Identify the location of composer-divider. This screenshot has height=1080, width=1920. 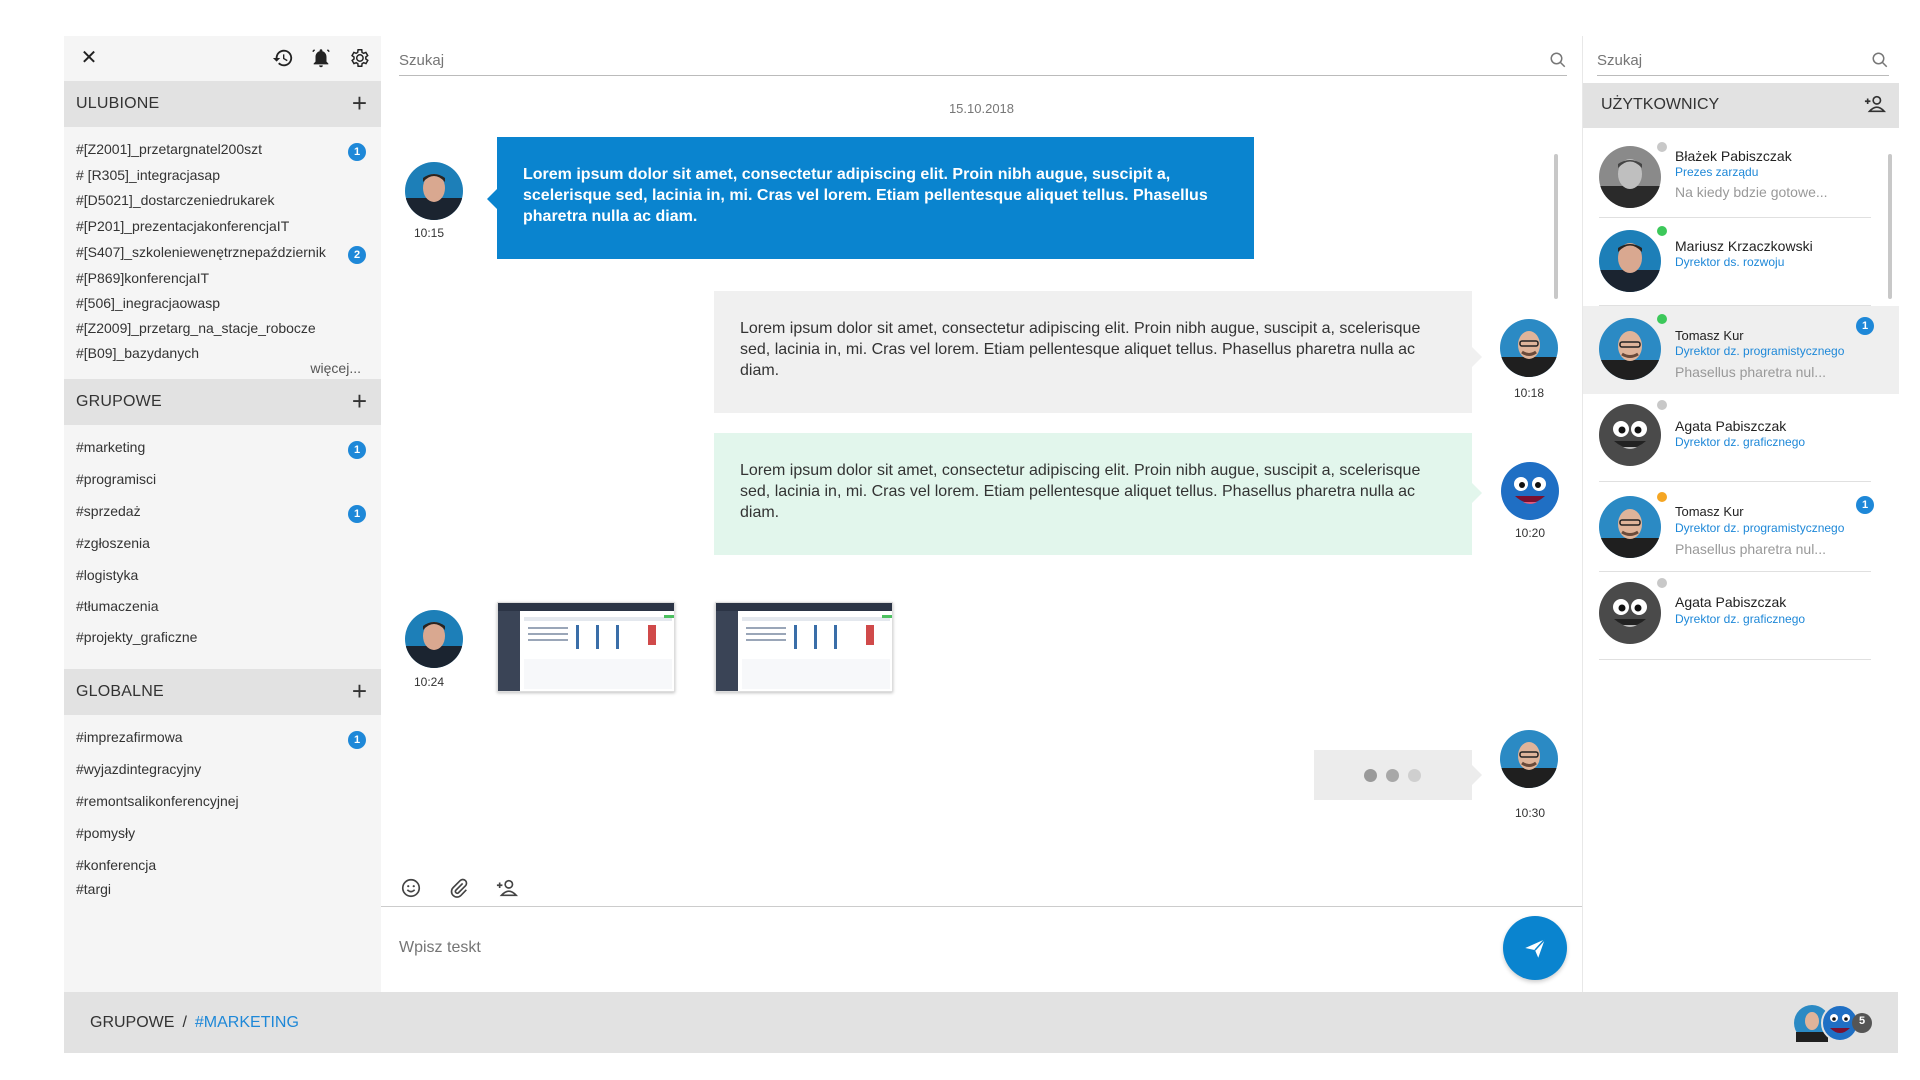
(981, 906).